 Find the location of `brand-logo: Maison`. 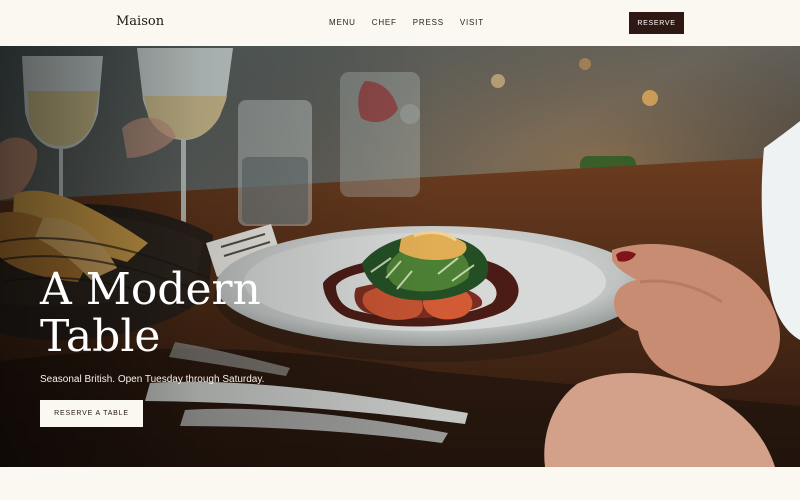

brand-logo: Maison is located at coordinates (140, 21).